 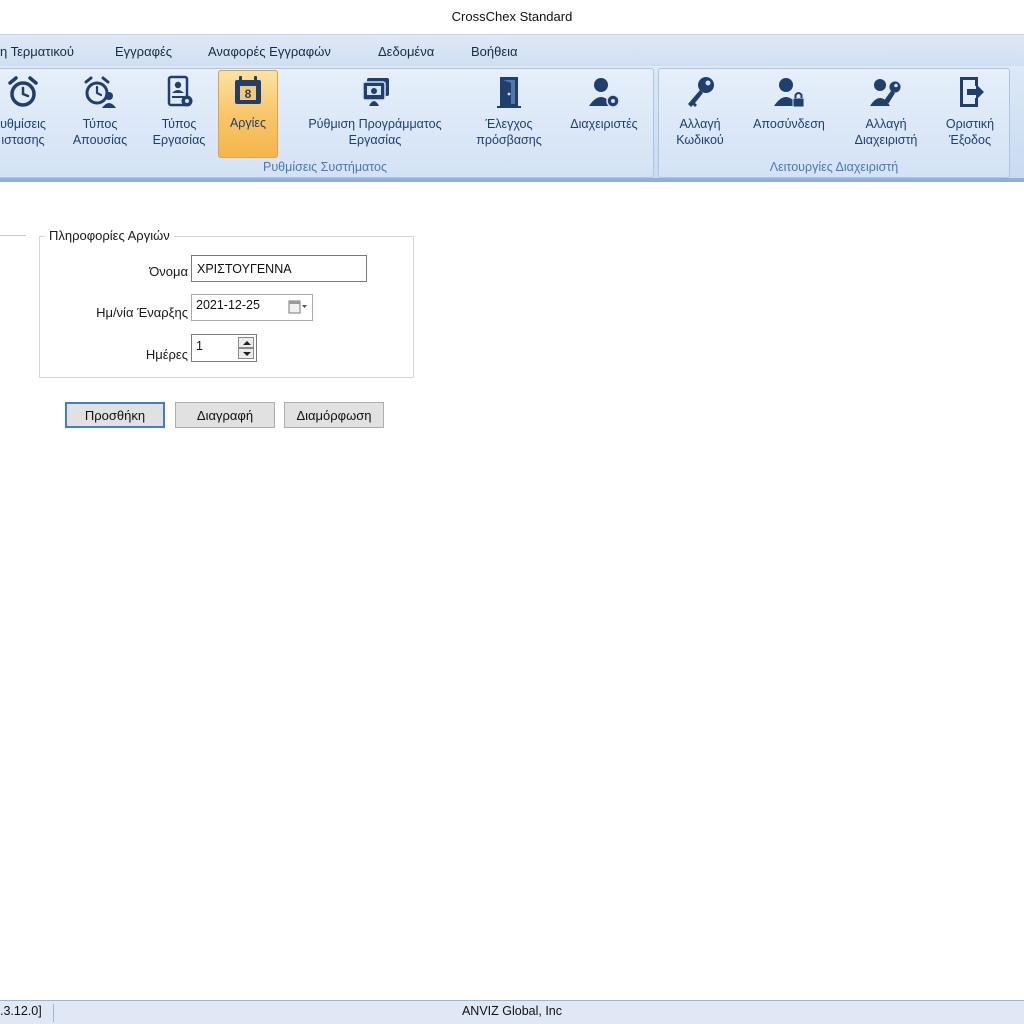 What do you see at coordinates (375, 114) in the screenshot?
I see `ribbon-button-schedule: Ρύθμιση Προγράμματος Εργασίας` at bounding box center [375, 114].